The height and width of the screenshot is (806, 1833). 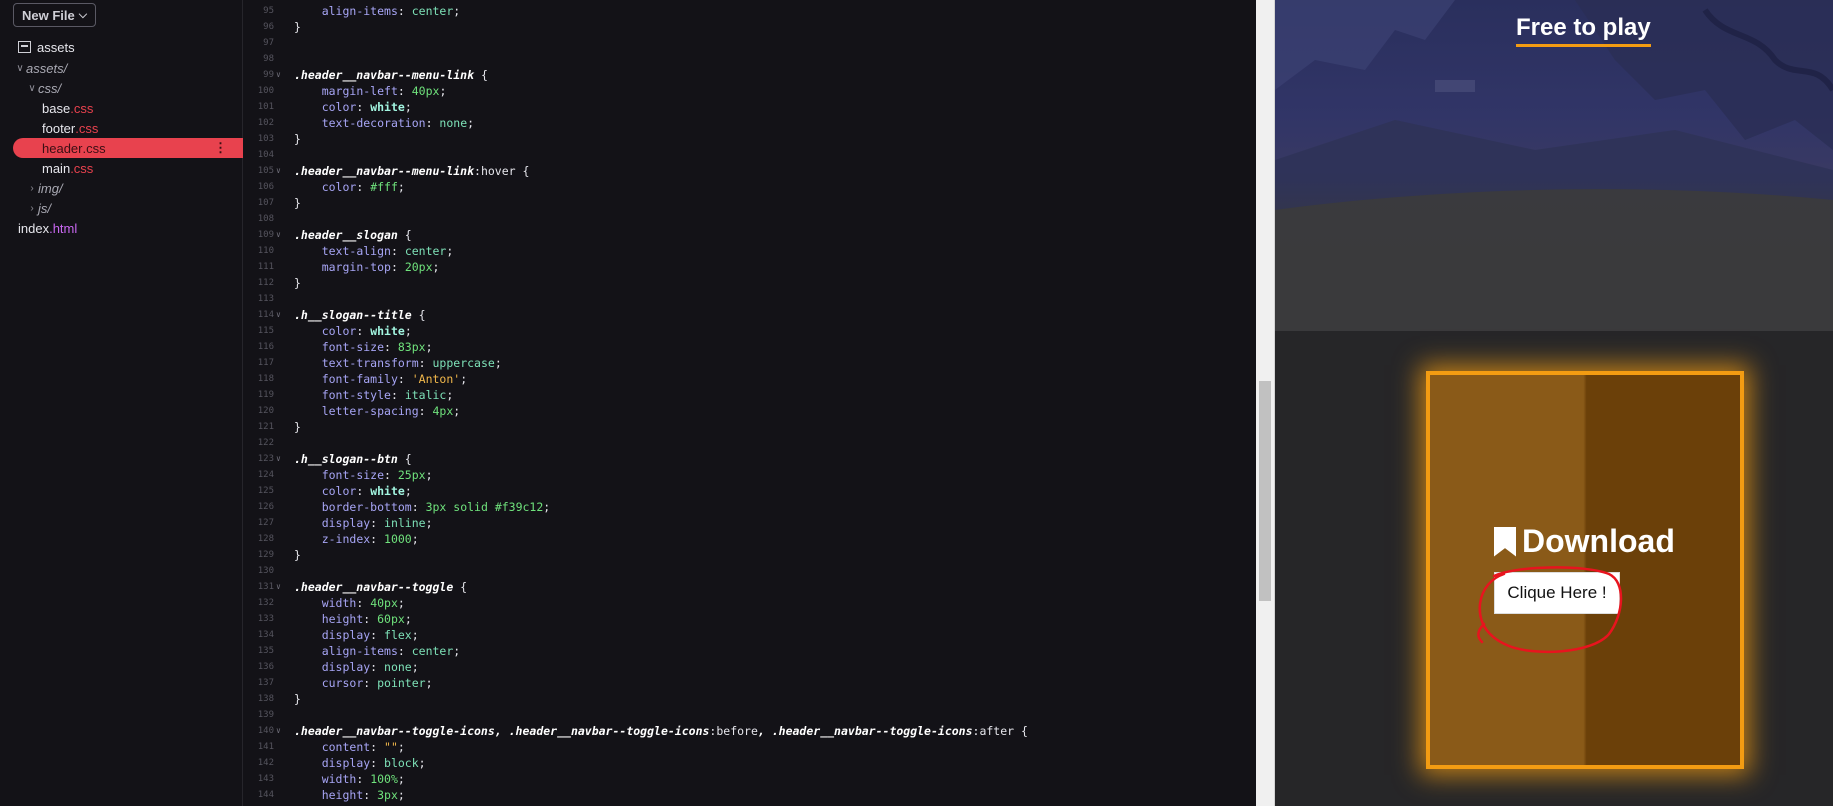 What do you see at coordinates (62, 148) in the screenshot?
I see `file-name: header` at bounding box center [62, 148].